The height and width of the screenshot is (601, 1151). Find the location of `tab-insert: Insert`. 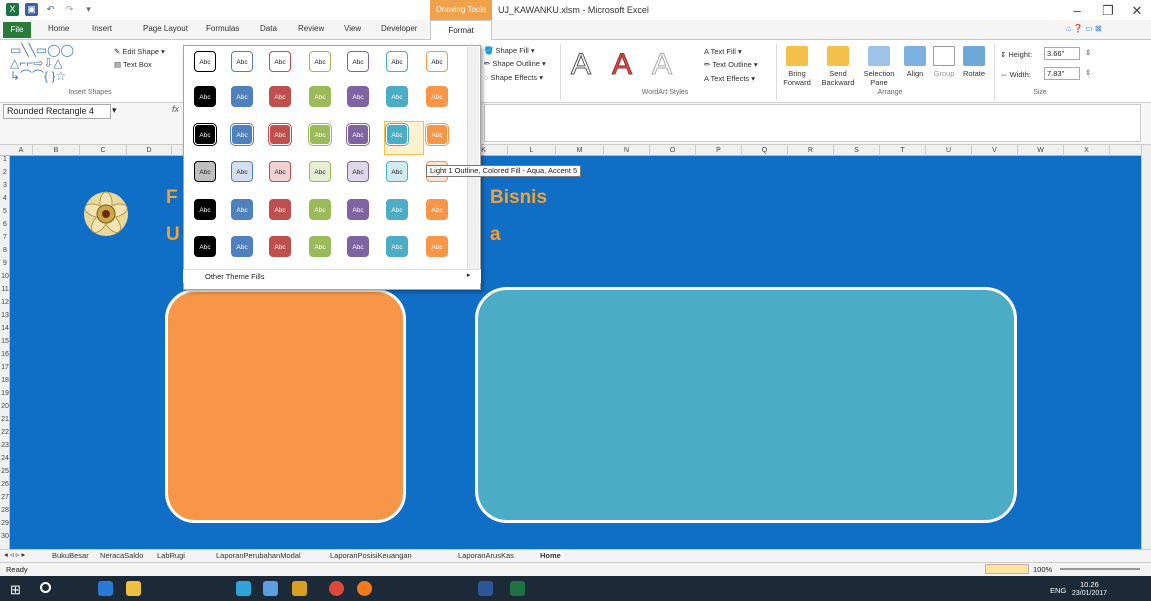

tab-insert: Insert is located at coordinates (102, 28).